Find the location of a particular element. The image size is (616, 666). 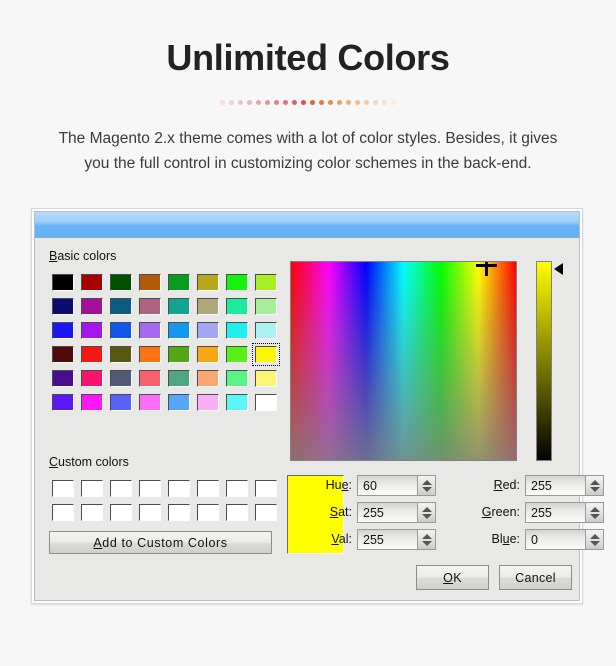

value-brightness-slider is located at coordinates (544, 361).